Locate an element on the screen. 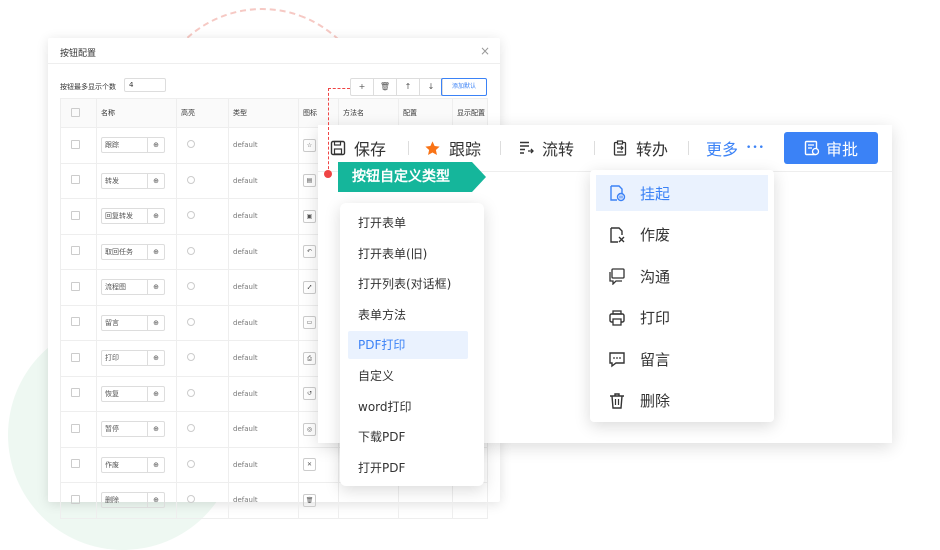  name-cell: 跟踪 ⊕ is located at coordinates (136, 145).